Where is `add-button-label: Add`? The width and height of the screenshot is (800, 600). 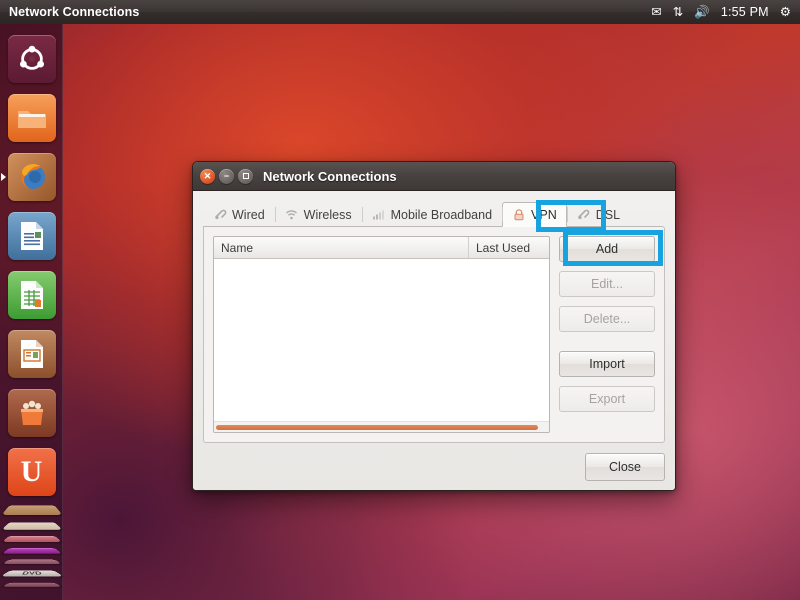 add-button-label: Add is located at coordinates (607, 249).